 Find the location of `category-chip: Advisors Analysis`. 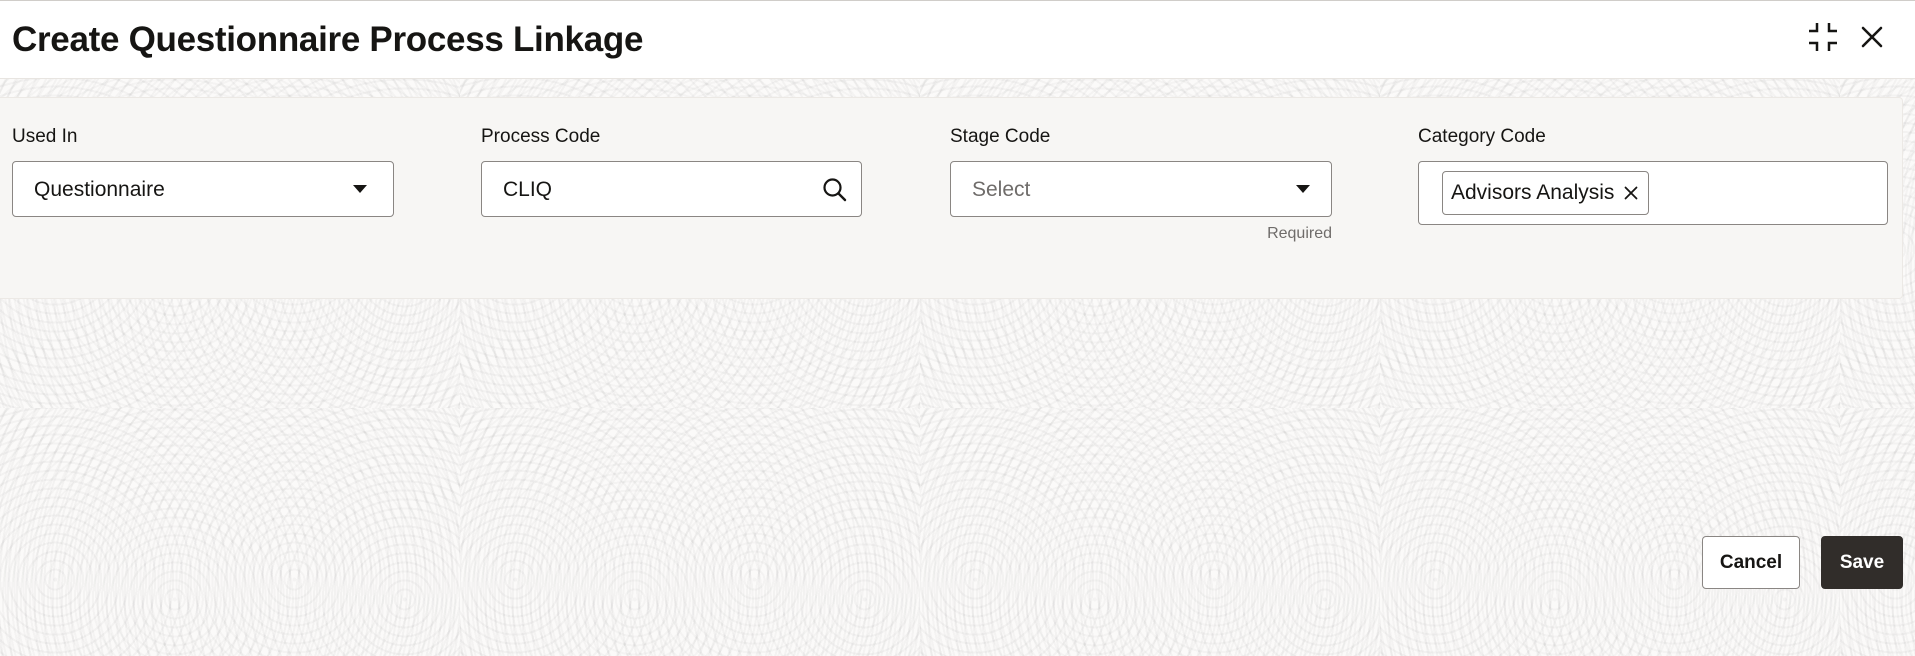

category-chip: Advisors Analysis is located at coordinates (1546, 193).